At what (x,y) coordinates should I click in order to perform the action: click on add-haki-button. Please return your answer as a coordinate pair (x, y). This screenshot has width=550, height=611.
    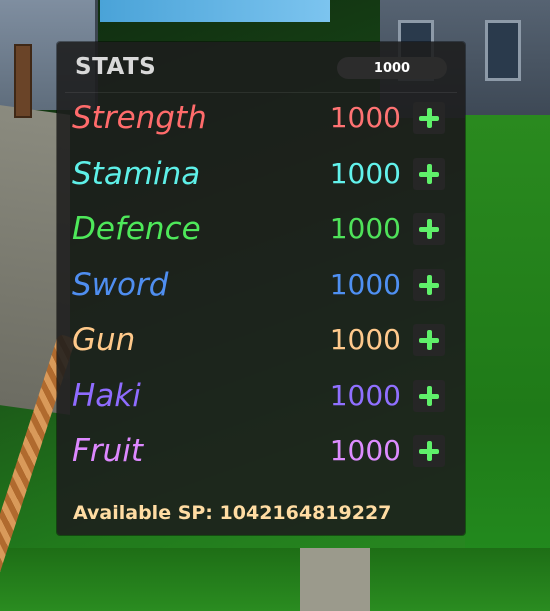
    Looking at the image, I should click on (429, 396).